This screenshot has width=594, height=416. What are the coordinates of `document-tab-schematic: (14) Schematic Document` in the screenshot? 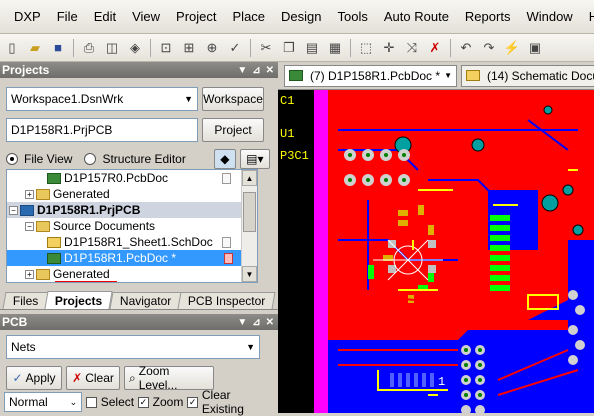 It's located at (527, 75).